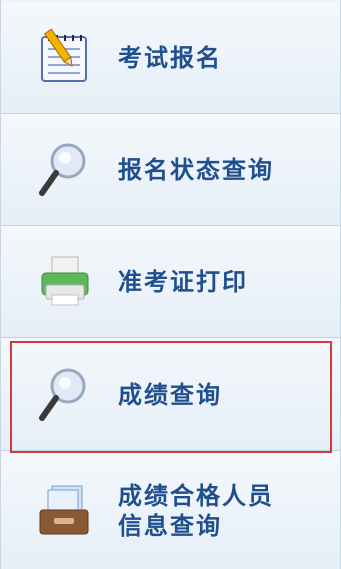 This screenshot has height=569, width=341. Describe the element at coordinates (64, 511) in the screenshot. I see `file-tray-icon` at that location.